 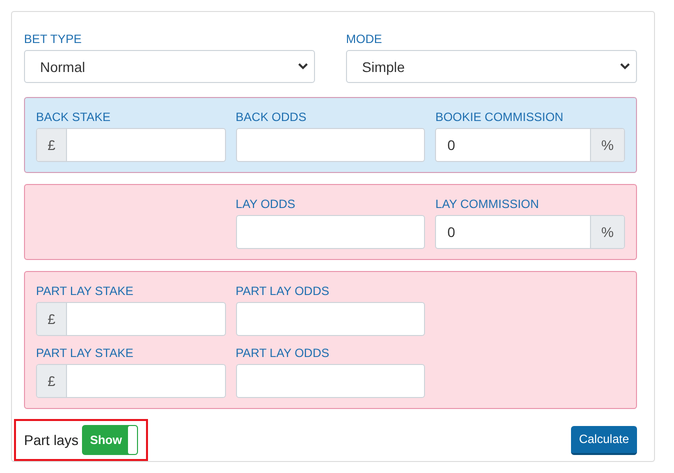 I want to click on part-lays-label: Part lays, so click(x=51, y=440).